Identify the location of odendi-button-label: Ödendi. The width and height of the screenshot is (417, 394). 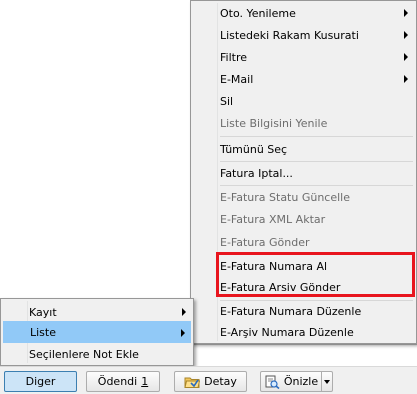
(117, 381).